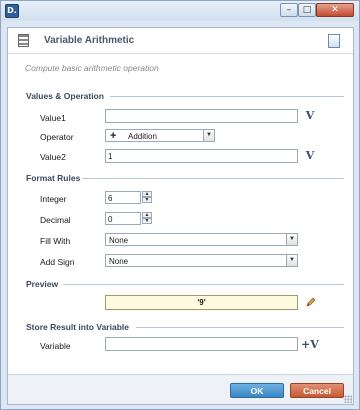 Image resolution: width=360 pixels, height=410 pixels. Describe the element at coordinates (77, 327) in the screenshot. I see `section-store-result: Store Result into Variable` at that location.